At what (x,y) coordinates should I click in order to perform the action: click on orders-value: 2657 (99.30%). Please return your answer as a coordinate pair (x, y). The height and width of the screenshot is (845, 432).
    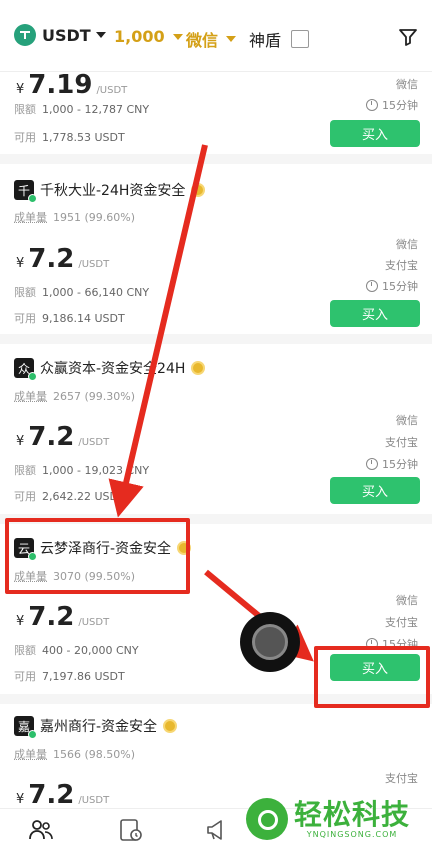
    Looking at the image, I should click on (94, 396).